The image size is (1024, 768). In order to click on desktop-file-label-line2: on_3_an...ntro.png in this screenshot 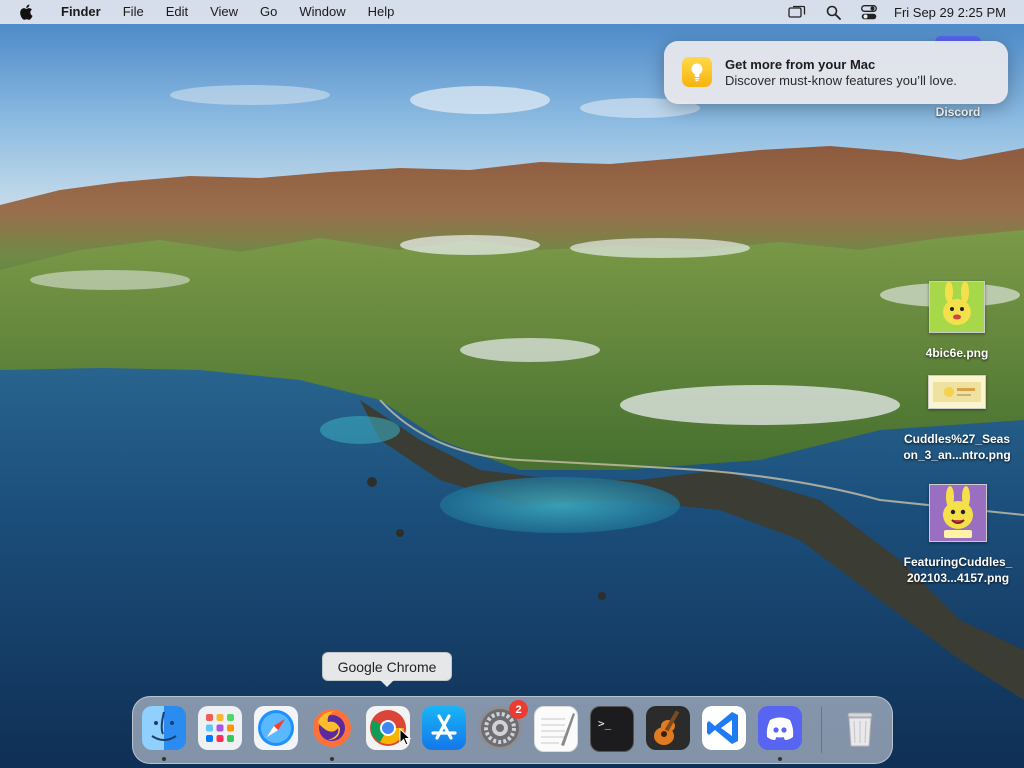, I will do `click(957, 455)`.